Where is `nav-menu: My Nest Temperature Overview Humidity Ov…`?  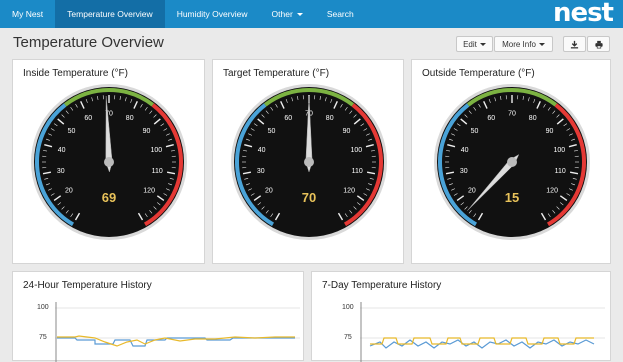 nav-menu: My Nest Temperature Overview Humidity Ov… is located at coordinates (183, 14).